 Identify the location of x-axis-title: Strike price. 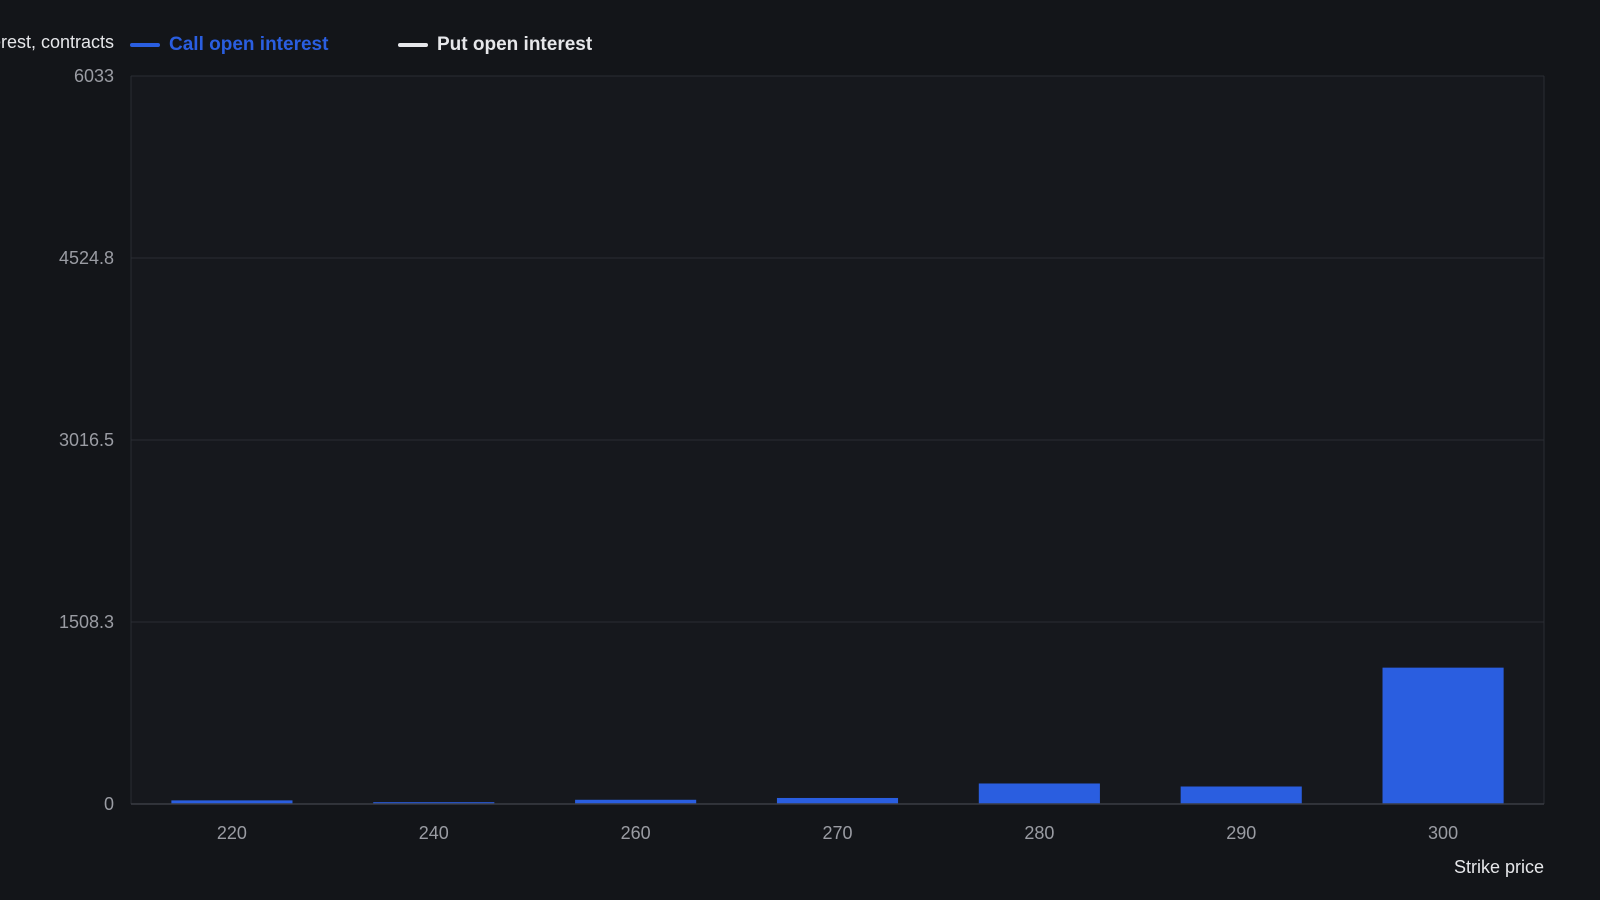
(1498, 867).